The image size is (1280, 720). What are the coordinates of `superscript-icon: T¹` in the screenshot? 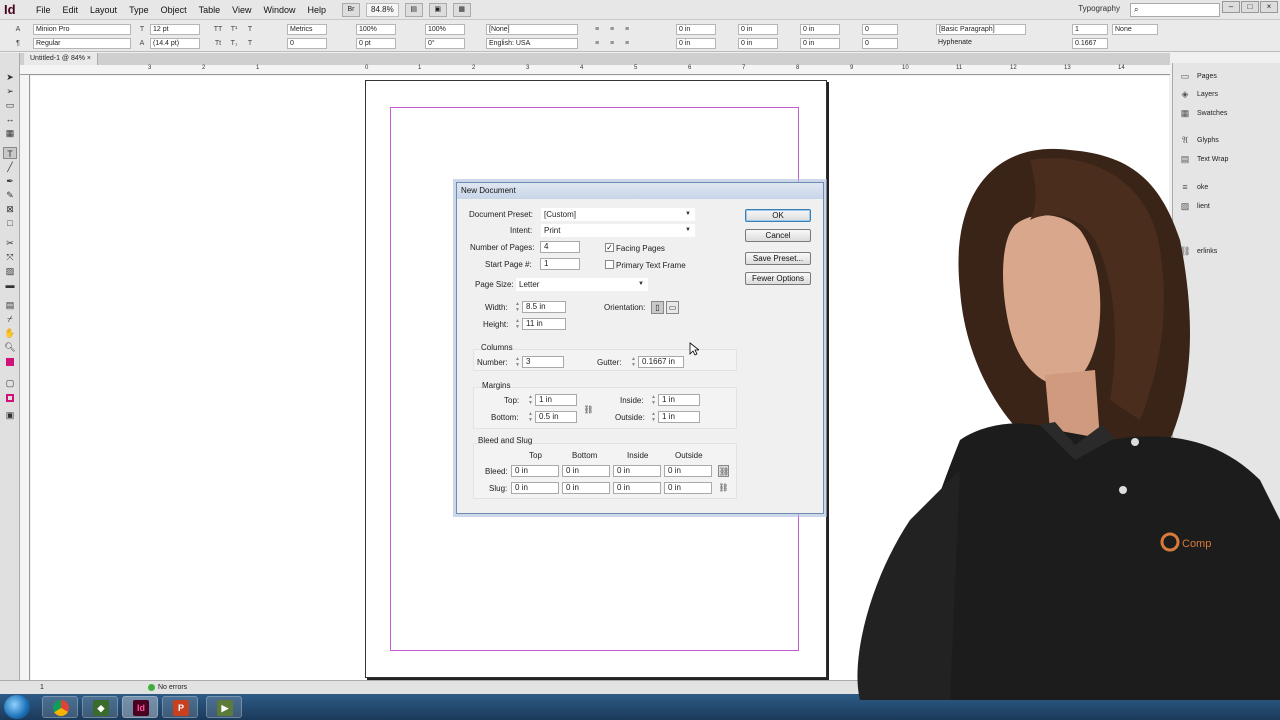 It's located at (234, 29).